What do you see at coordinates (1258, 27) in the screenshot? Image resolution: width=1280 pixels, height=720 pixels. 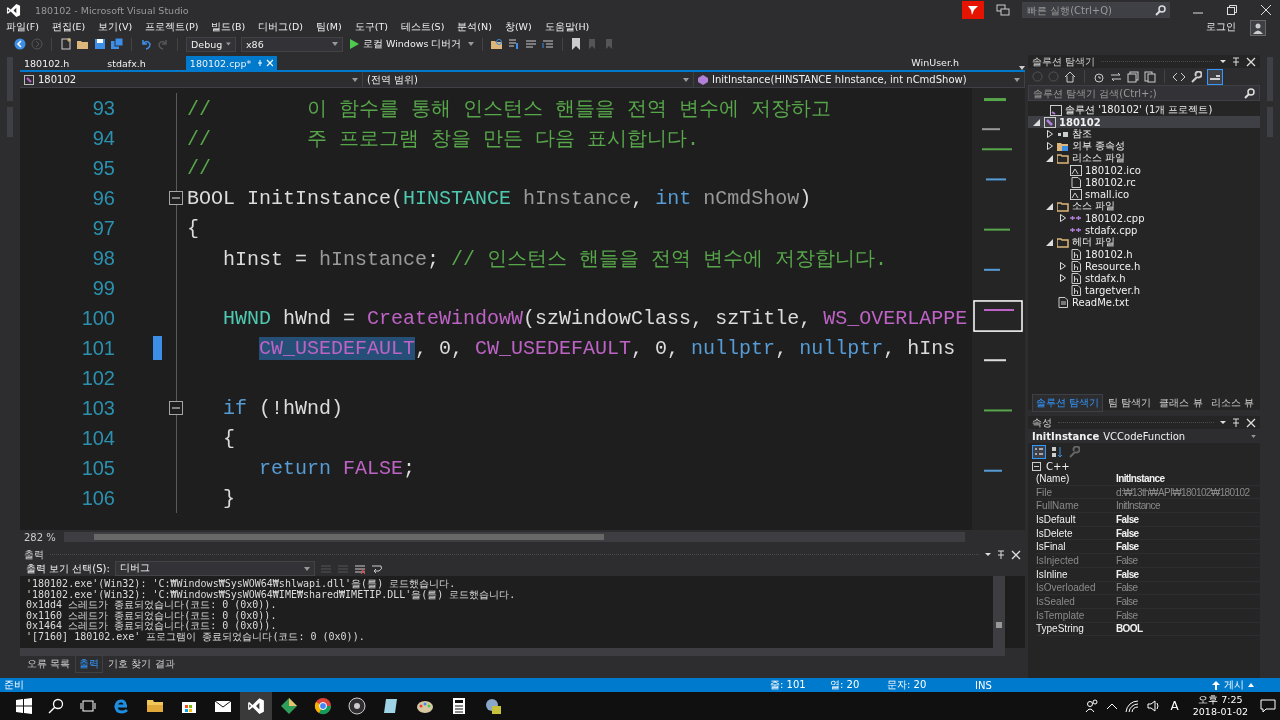 I see `avatar-icon` at bounding box center [1258, 27].